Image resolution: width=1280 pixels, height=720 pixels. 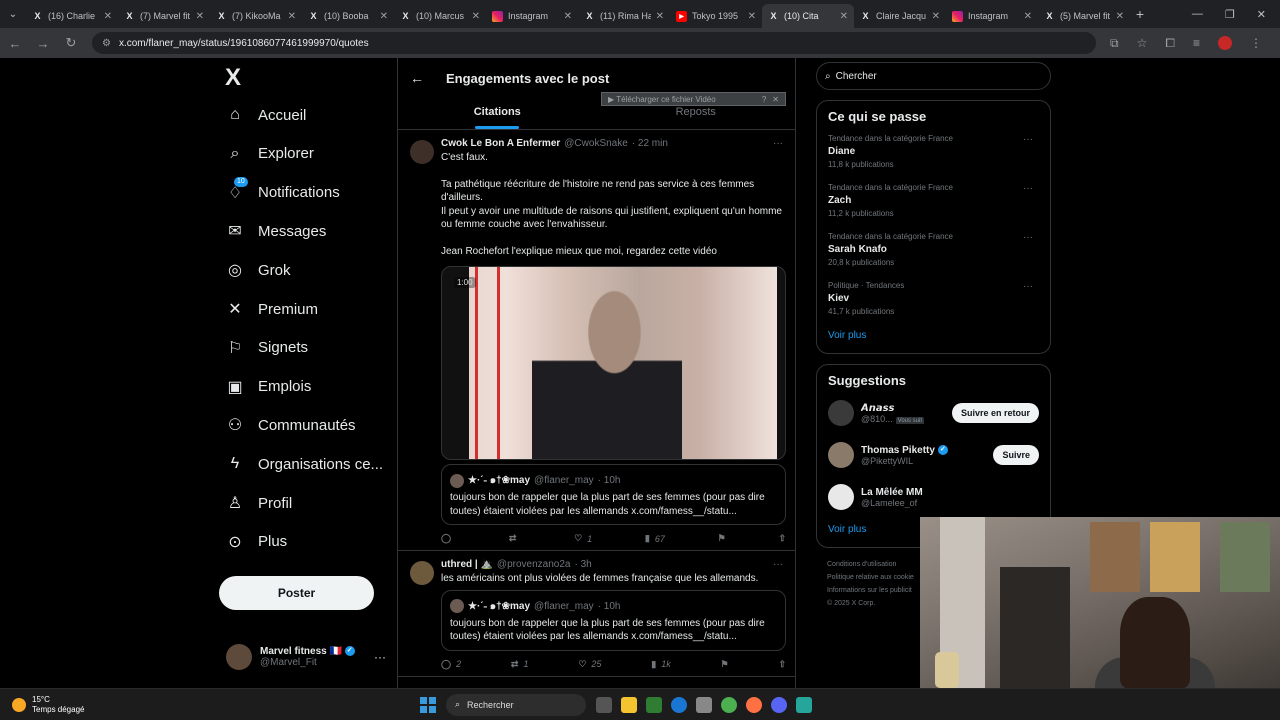 What do you see at coordinates (43, 43) in the screenshot?
I see `forward-arrow-icon: →` at bounding box center [43, 43].